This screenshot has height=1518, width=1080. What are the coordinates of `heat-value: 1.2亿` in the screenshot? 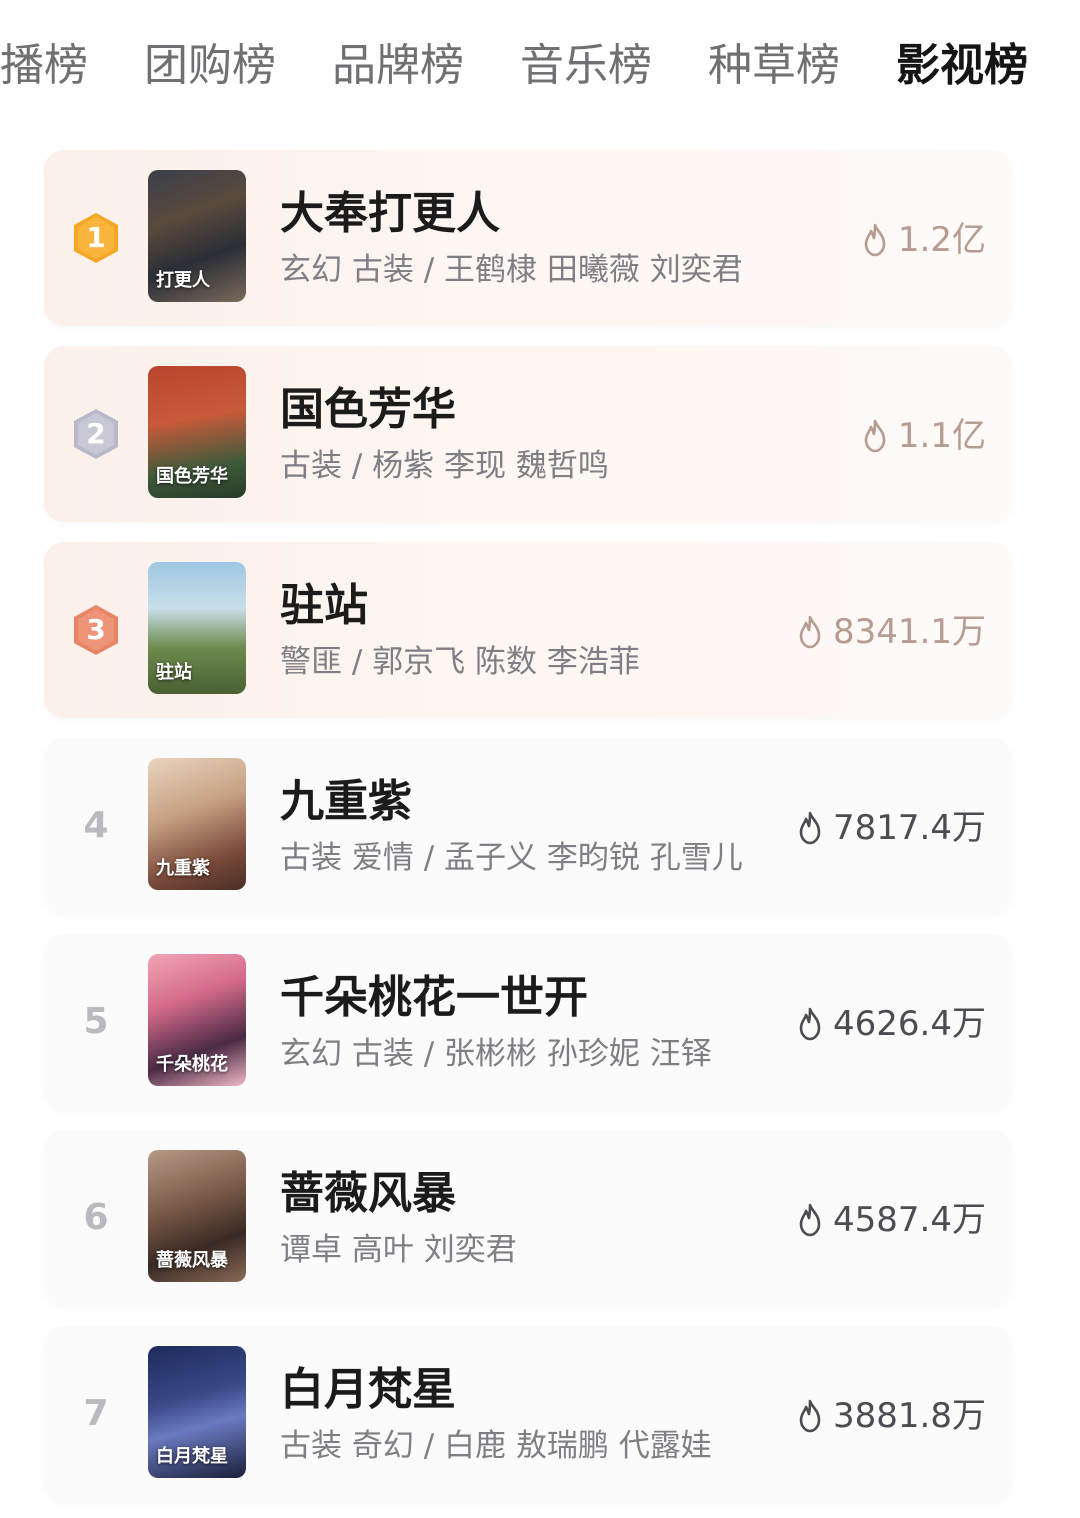 It's located at (923, 240).